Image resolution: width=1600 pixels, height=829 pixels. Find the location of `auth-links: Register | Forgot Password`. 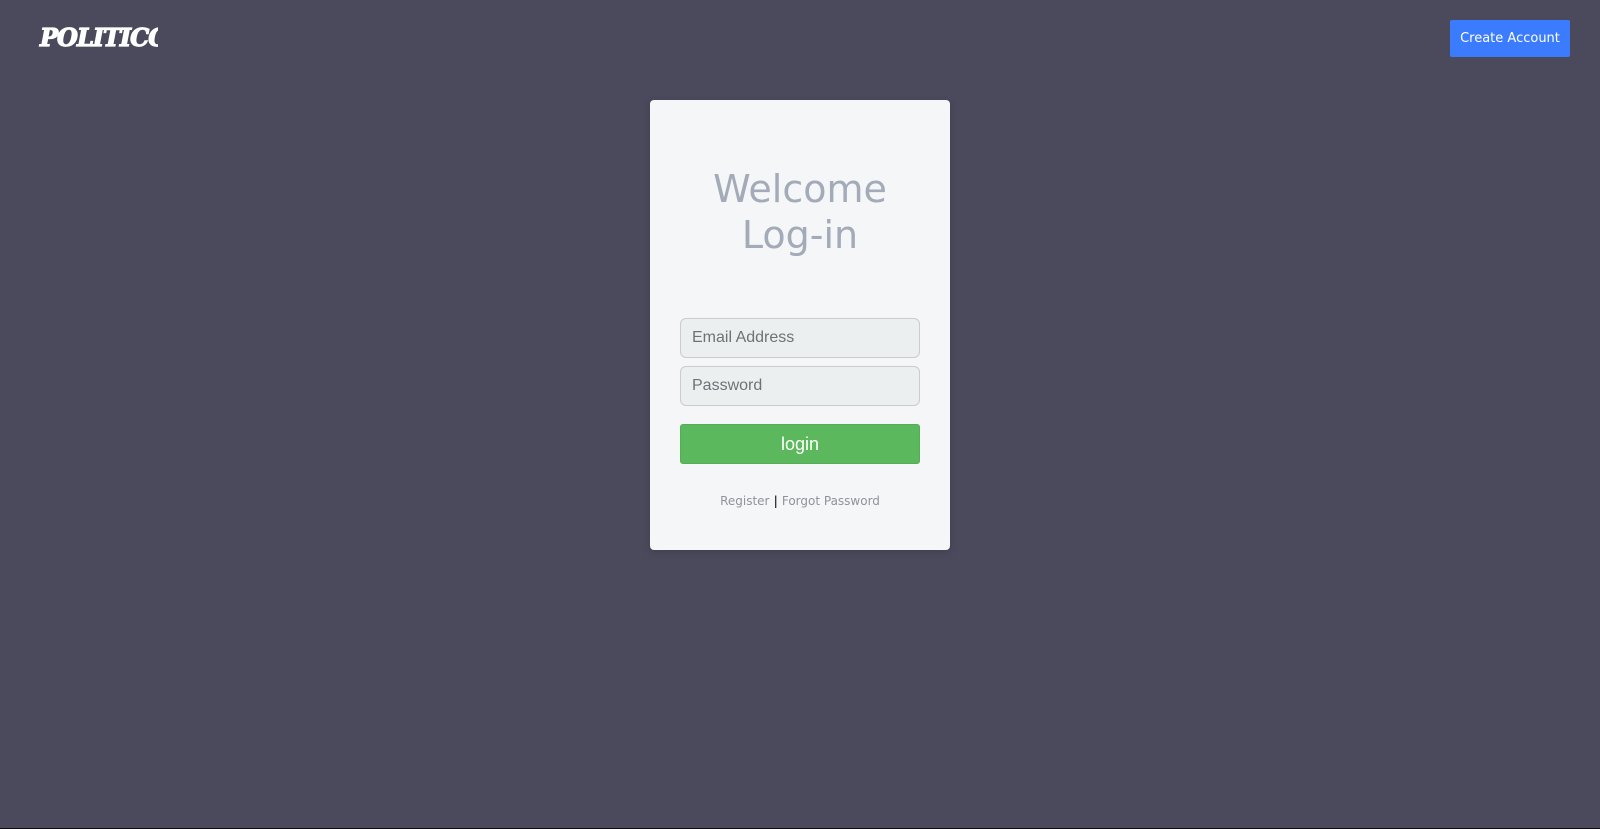

auth-links: Register | Forgot Password is located at coordinates (800, 501).